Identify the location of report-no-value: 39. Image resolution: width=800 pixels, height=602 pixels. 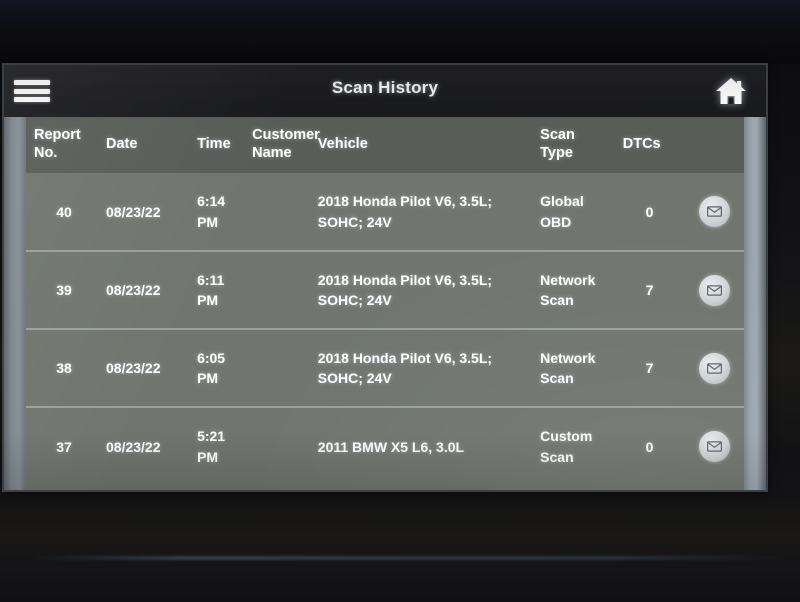
(64, 290).